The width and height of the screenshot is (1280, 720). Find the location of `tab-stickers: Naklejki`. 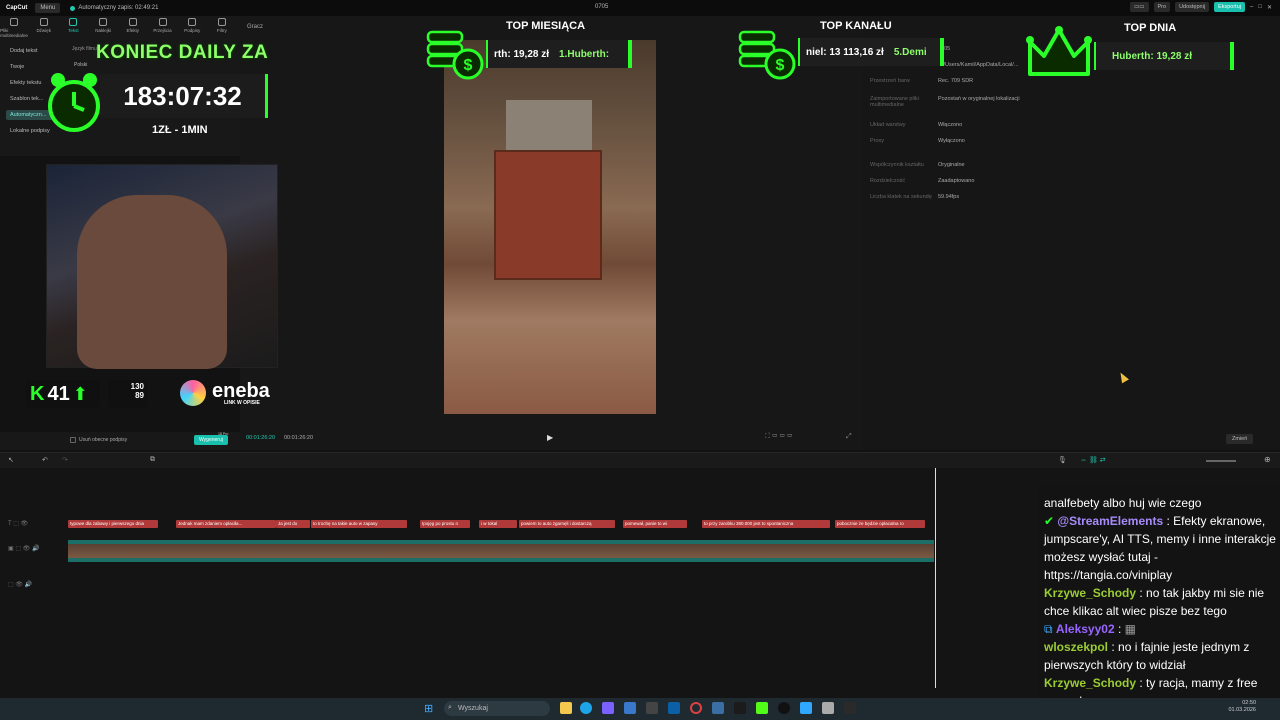

tab-stickers: Naklejki is located at coordinates (103, 29).